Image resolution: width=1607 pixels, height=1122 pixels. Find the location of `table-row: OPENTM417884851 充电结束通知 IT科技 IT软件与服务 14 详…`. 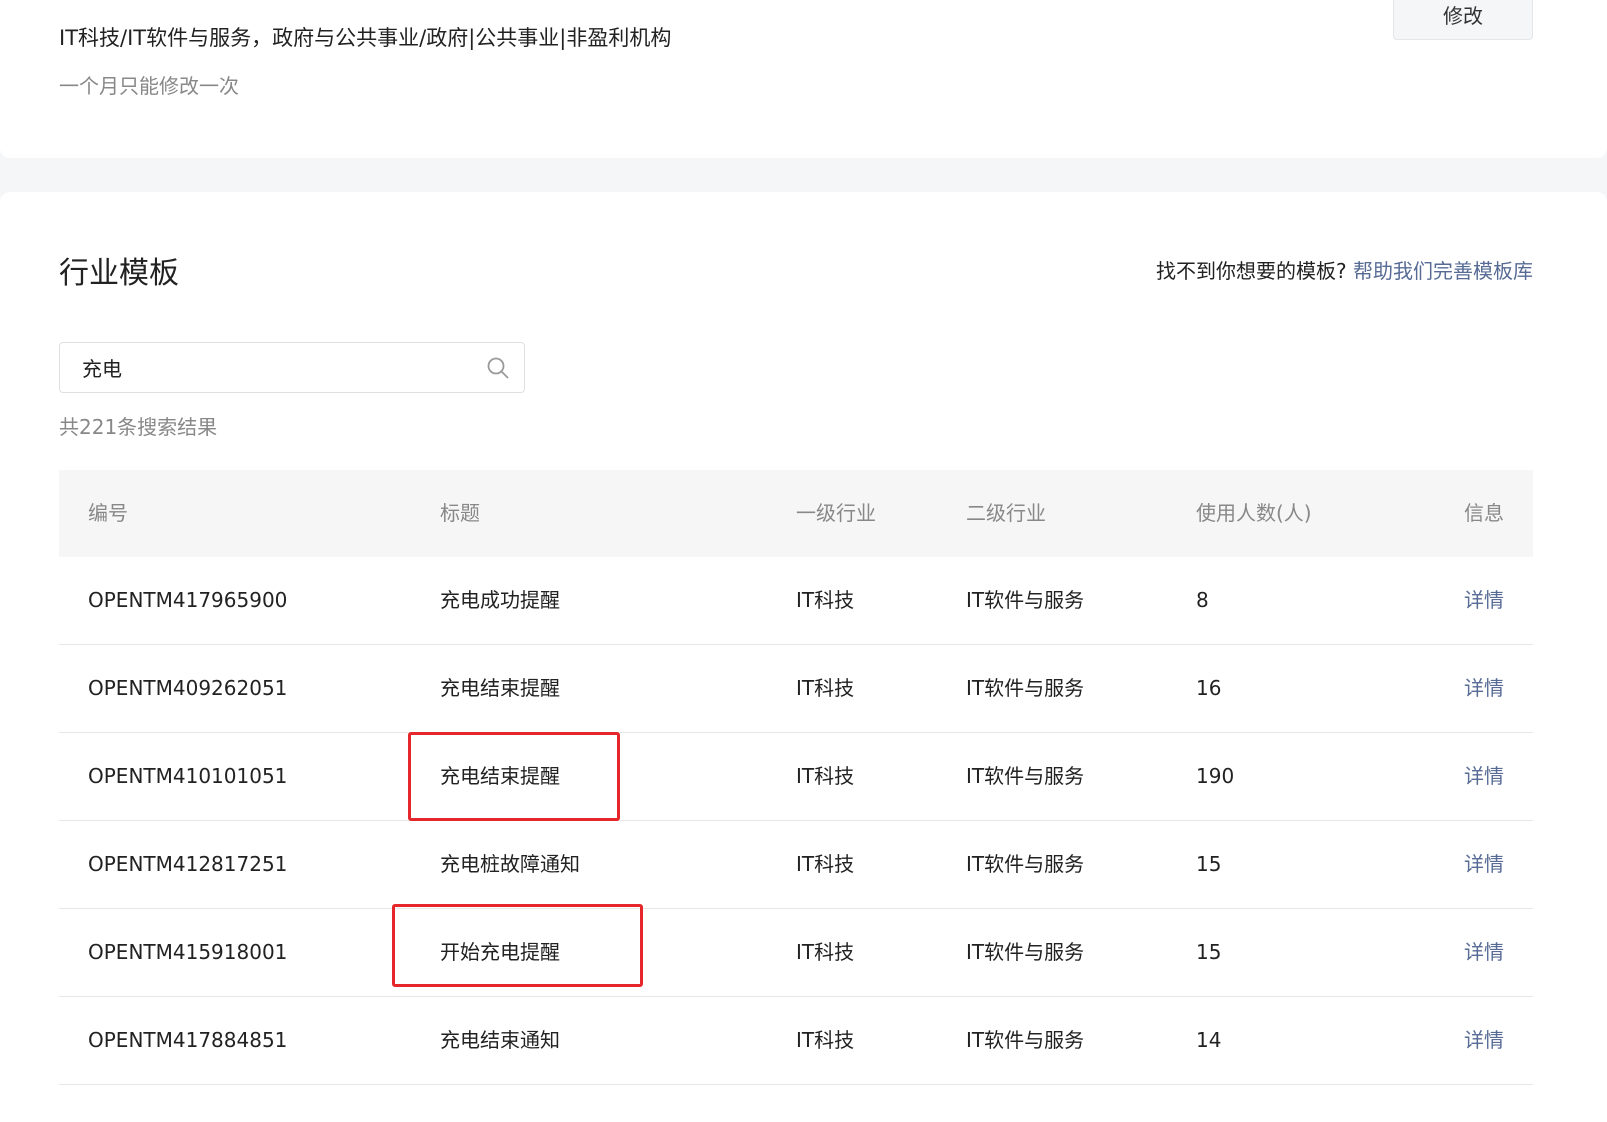

table-row: OPENTM417884851 充电结束通知 IT科技 IT软件与服务 14 详… is located at coordinates (796, 1041).